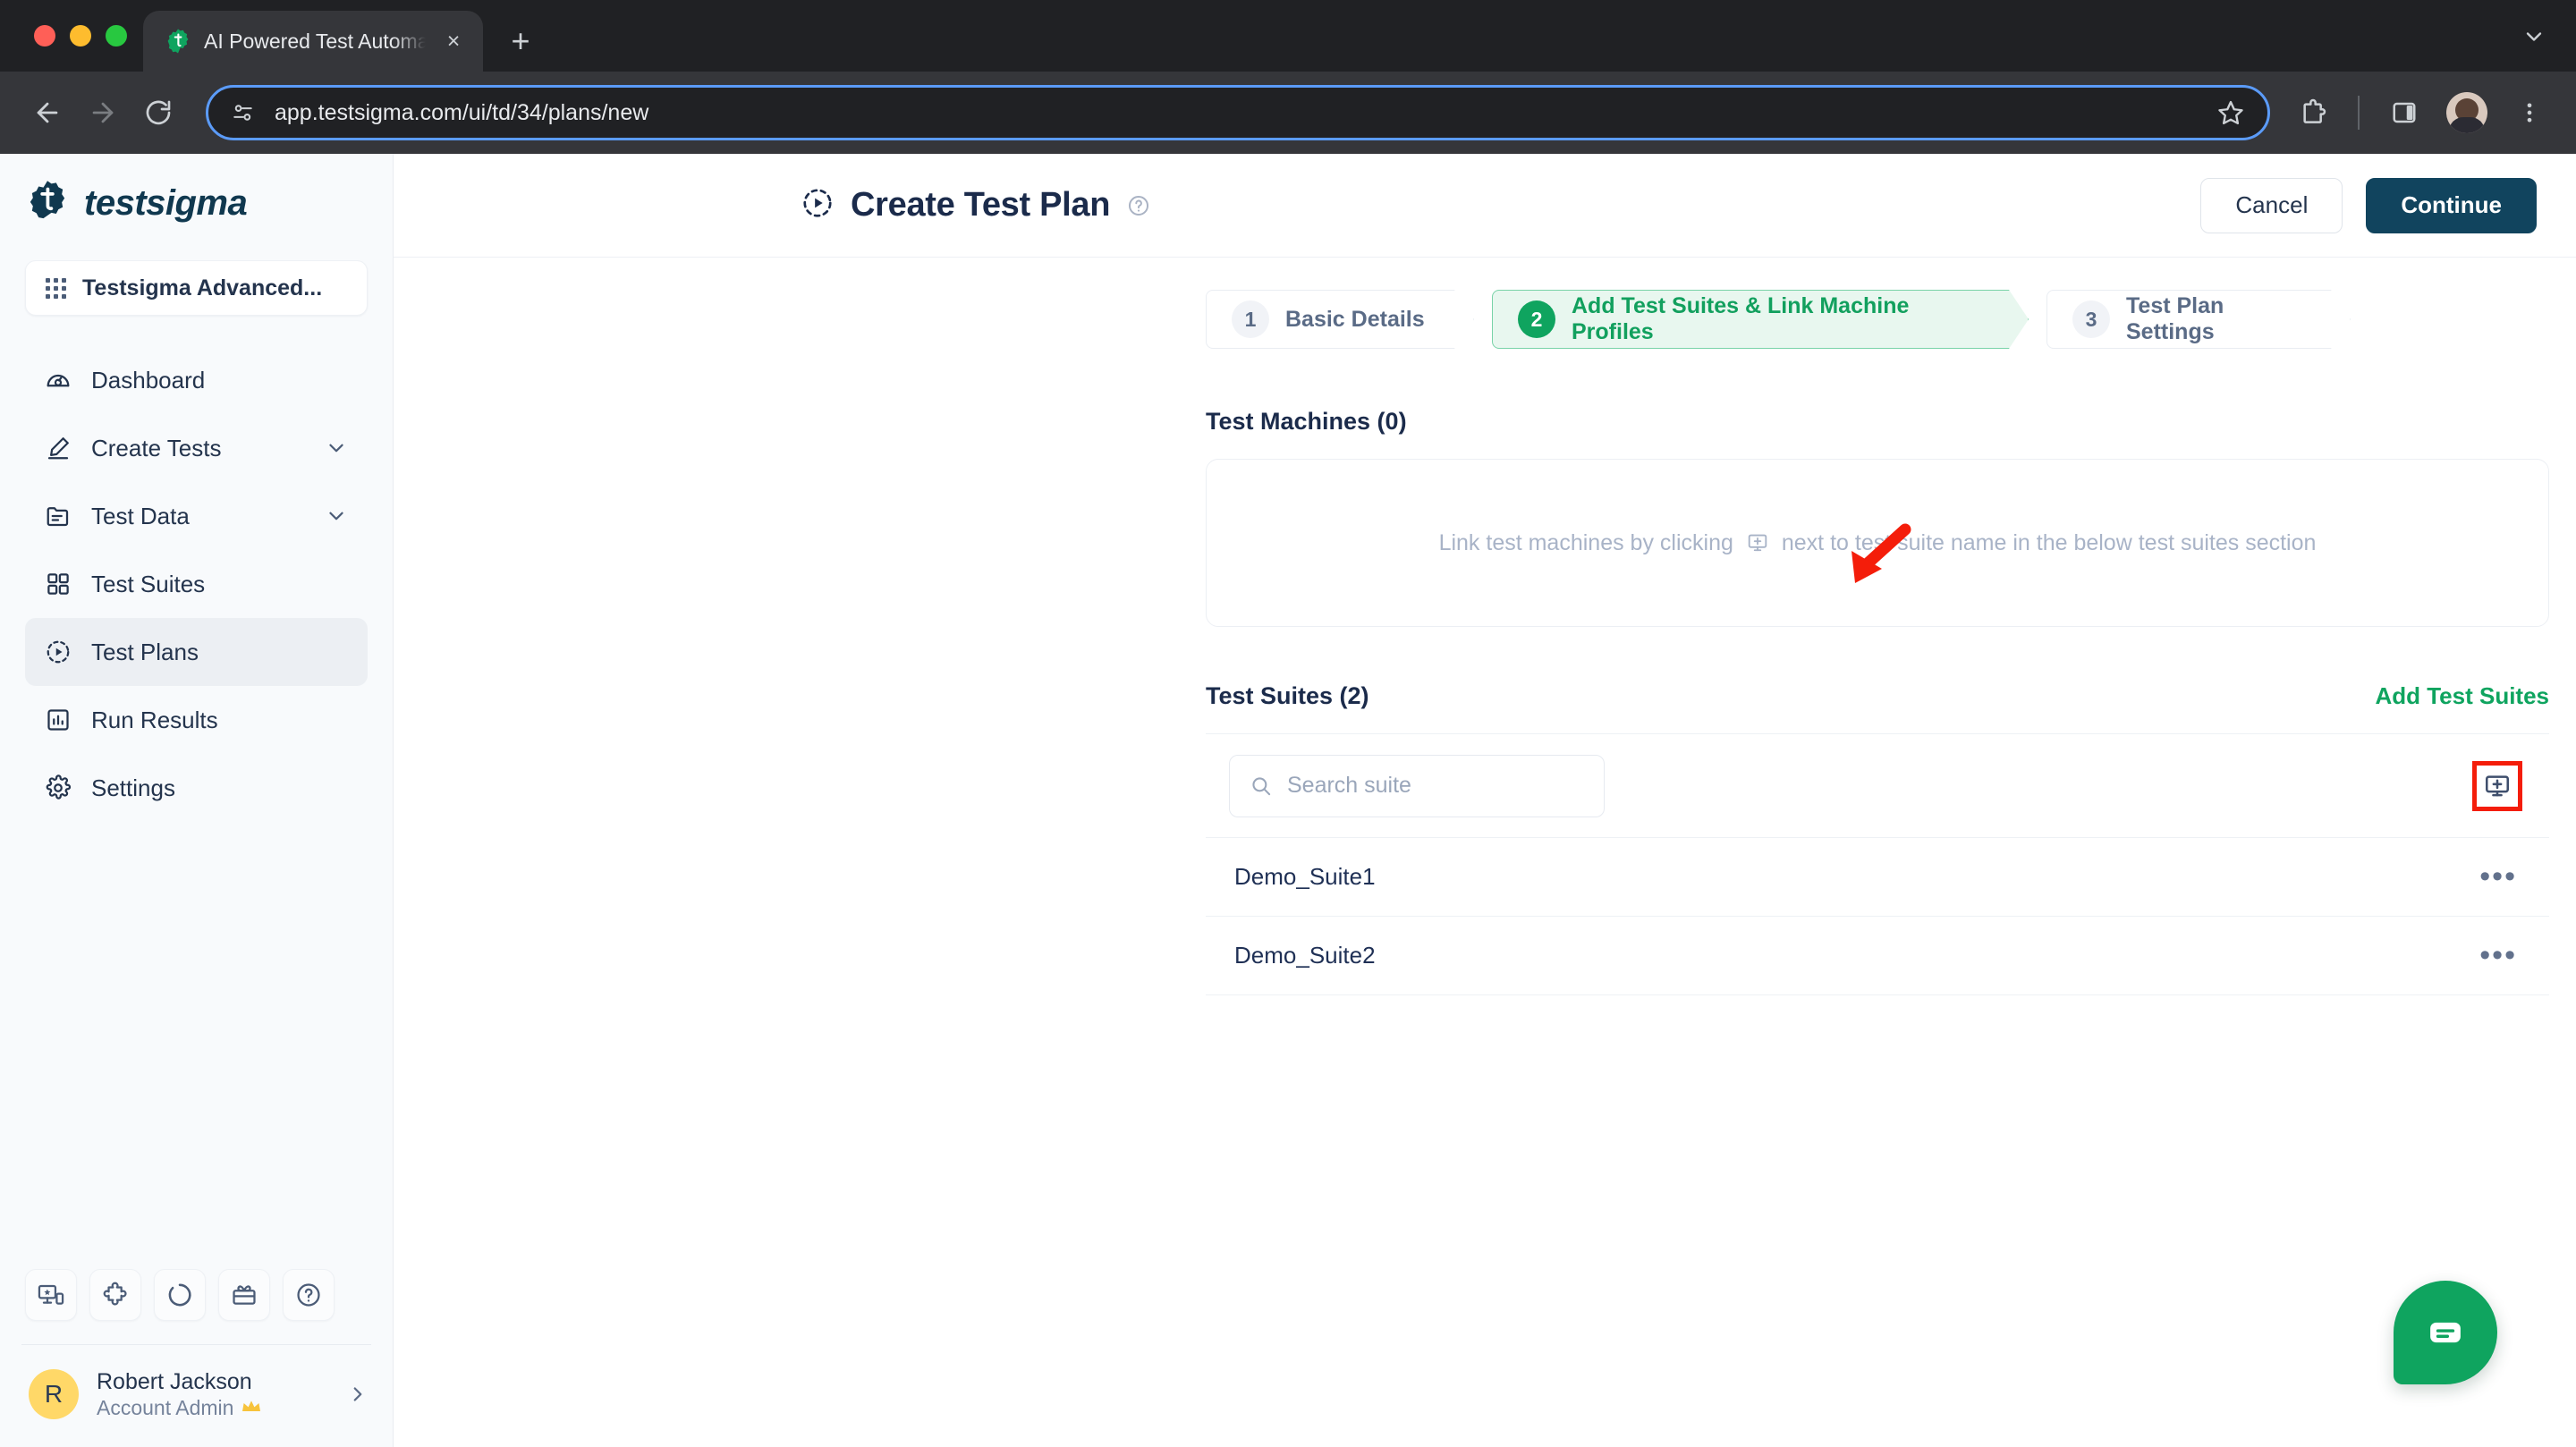  What do you see at coordinates (196, 448) in the screenshot?
I see `sidebar-item-create-tests: Create Tests` at bounding box center [196, 448].